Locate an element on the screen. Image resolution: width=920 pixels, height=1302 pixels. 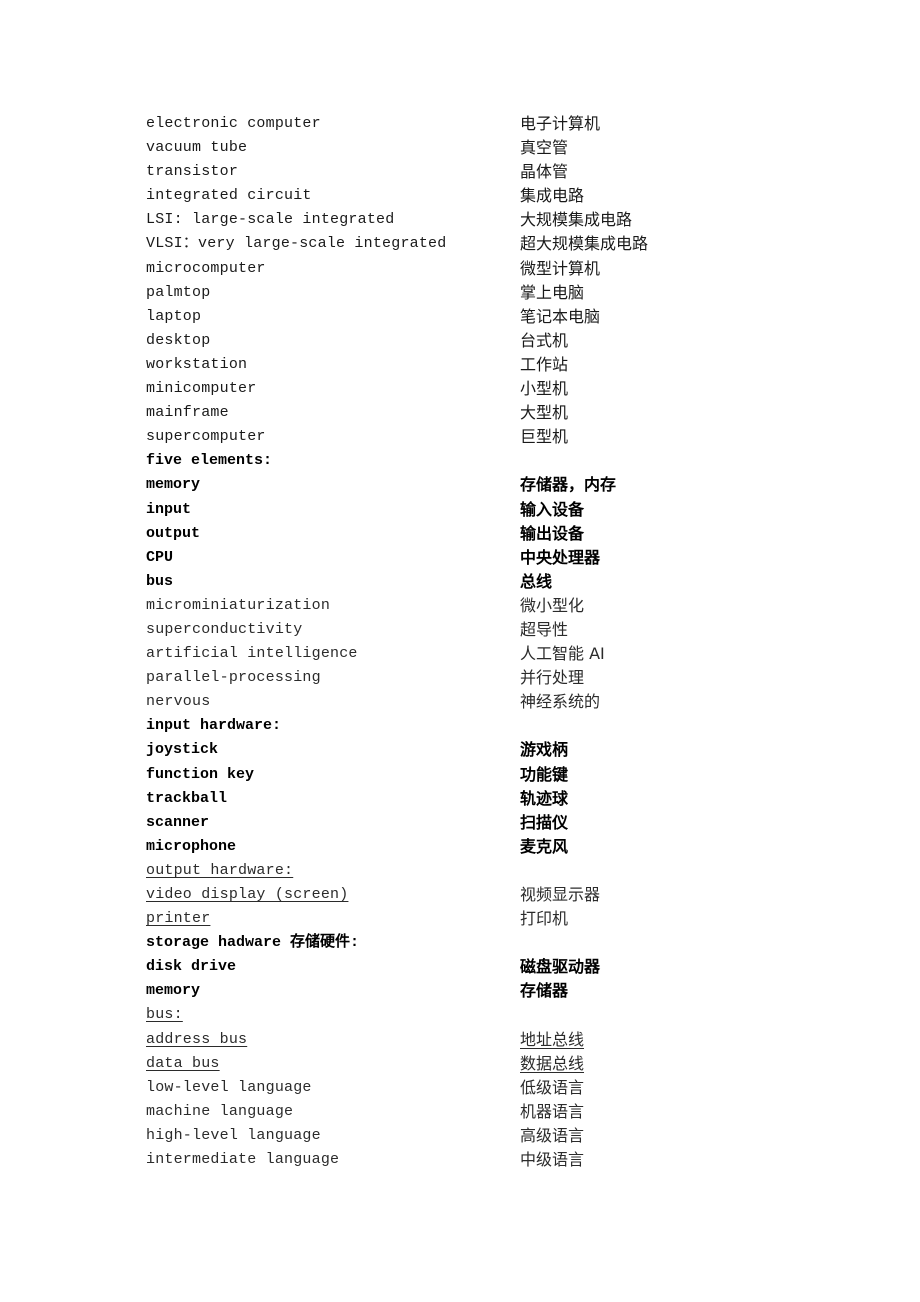
term-en: CPU is located at coordinates (160, 557).